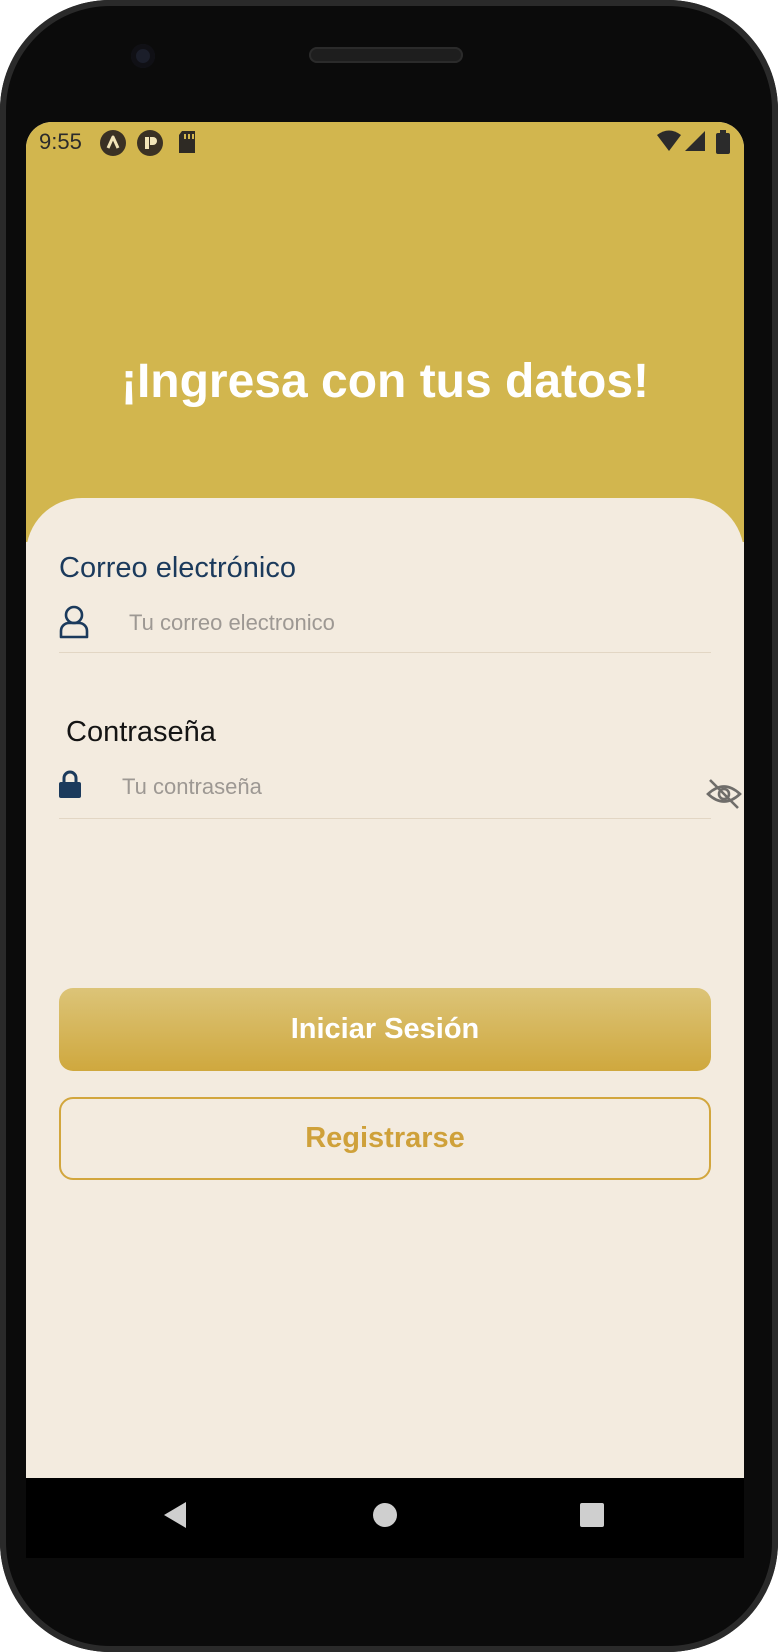 The width and height of the screenshot is (778, 1652). What do you see at coordinates (724, 796) in the screenshot?
I see `eye-off-icon` at bounding box center [724, 796].